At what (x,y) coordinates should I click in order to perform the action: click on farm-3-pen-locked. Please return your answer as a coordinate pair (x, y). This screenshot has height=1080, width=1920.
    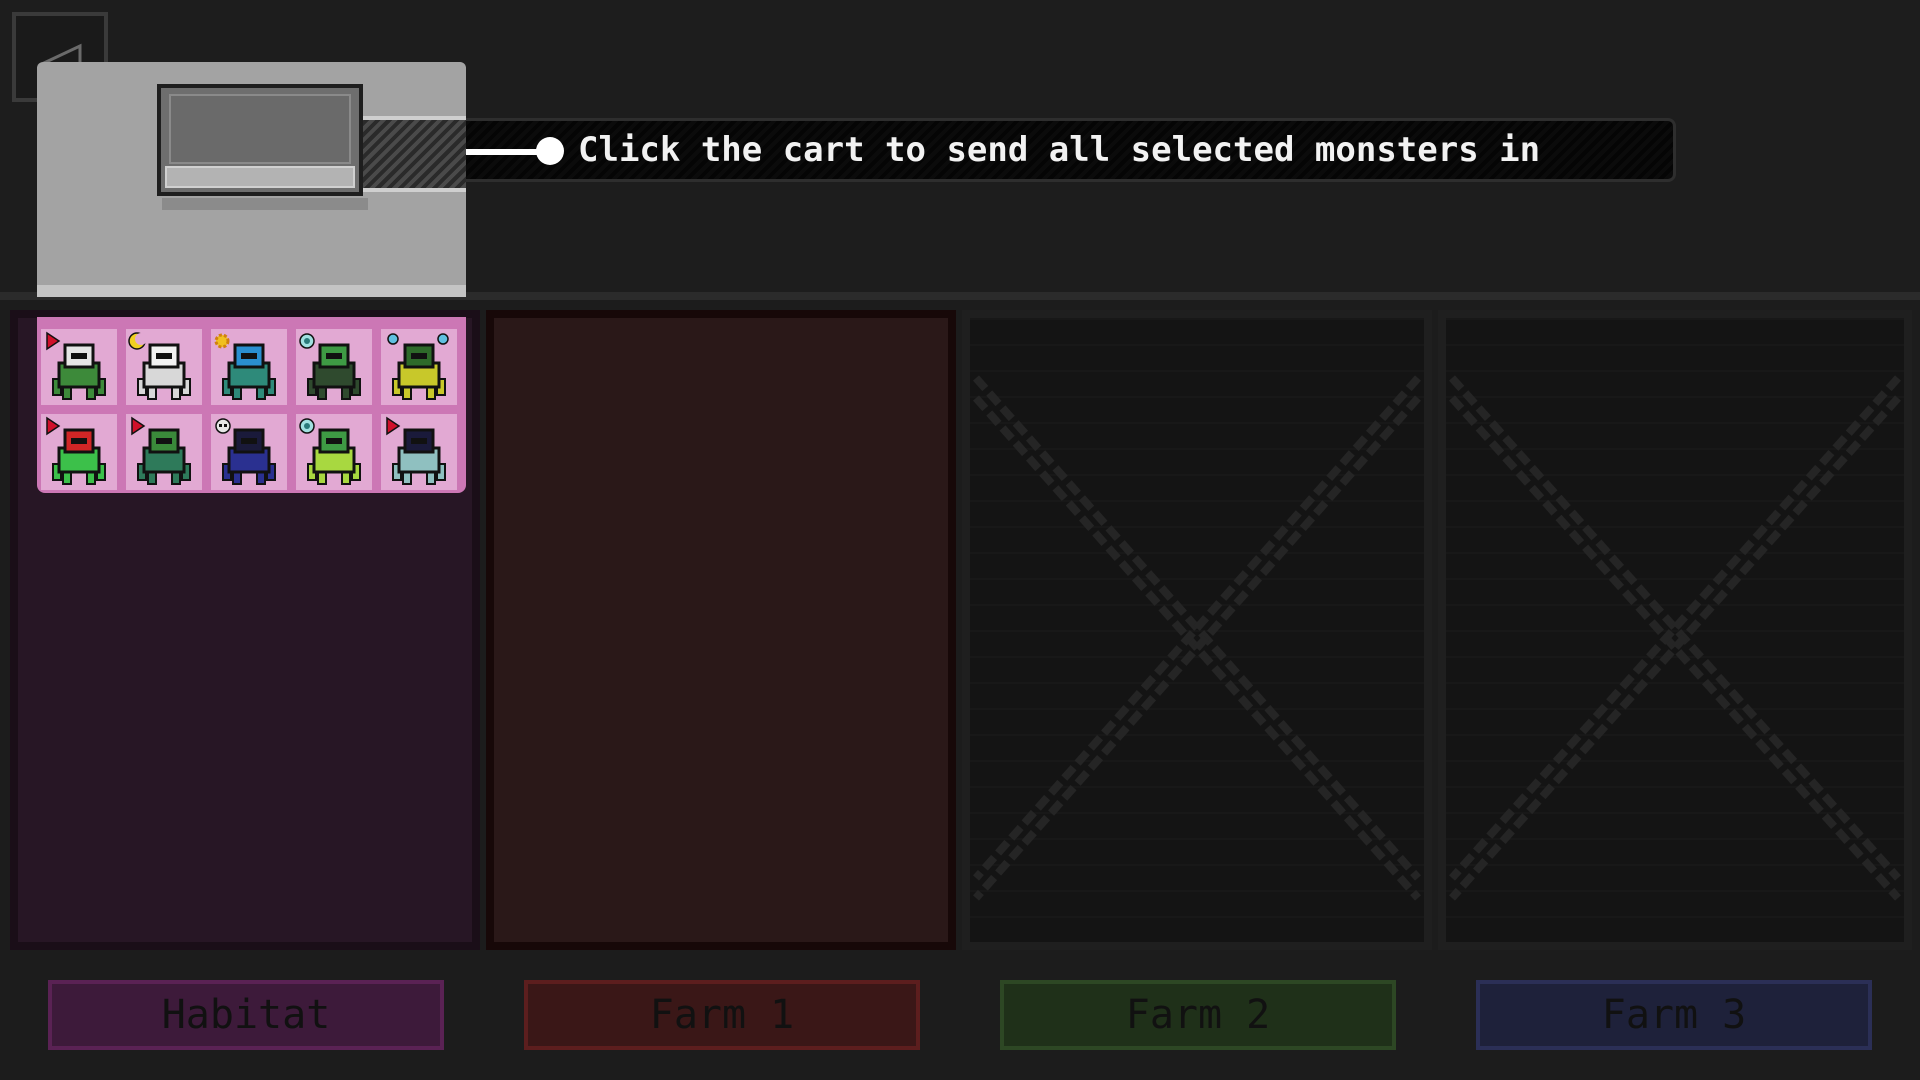
    Looking at the image, I should click on (1675, 630).